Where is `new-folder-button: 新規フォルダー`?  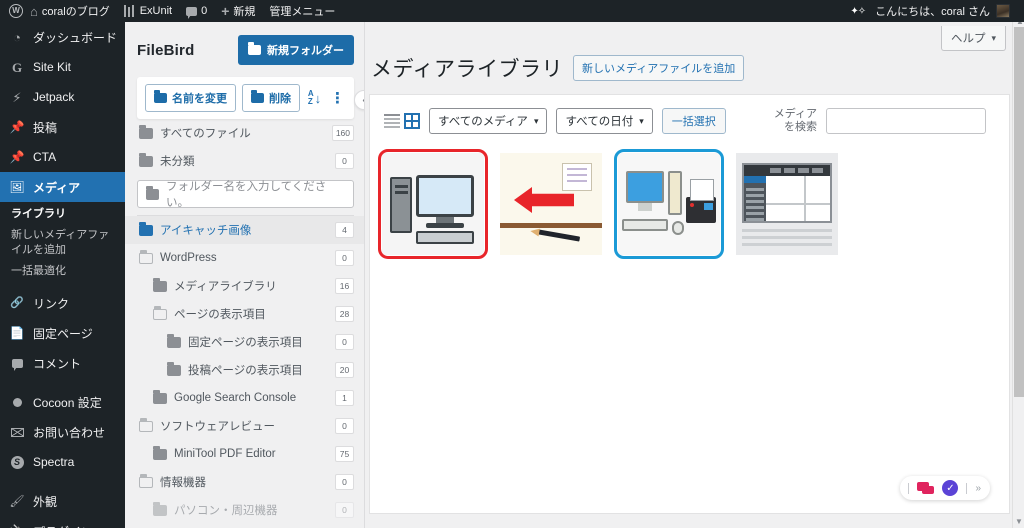
new-folder-button: 新規フォルダー is located at coordinates (296, 50).